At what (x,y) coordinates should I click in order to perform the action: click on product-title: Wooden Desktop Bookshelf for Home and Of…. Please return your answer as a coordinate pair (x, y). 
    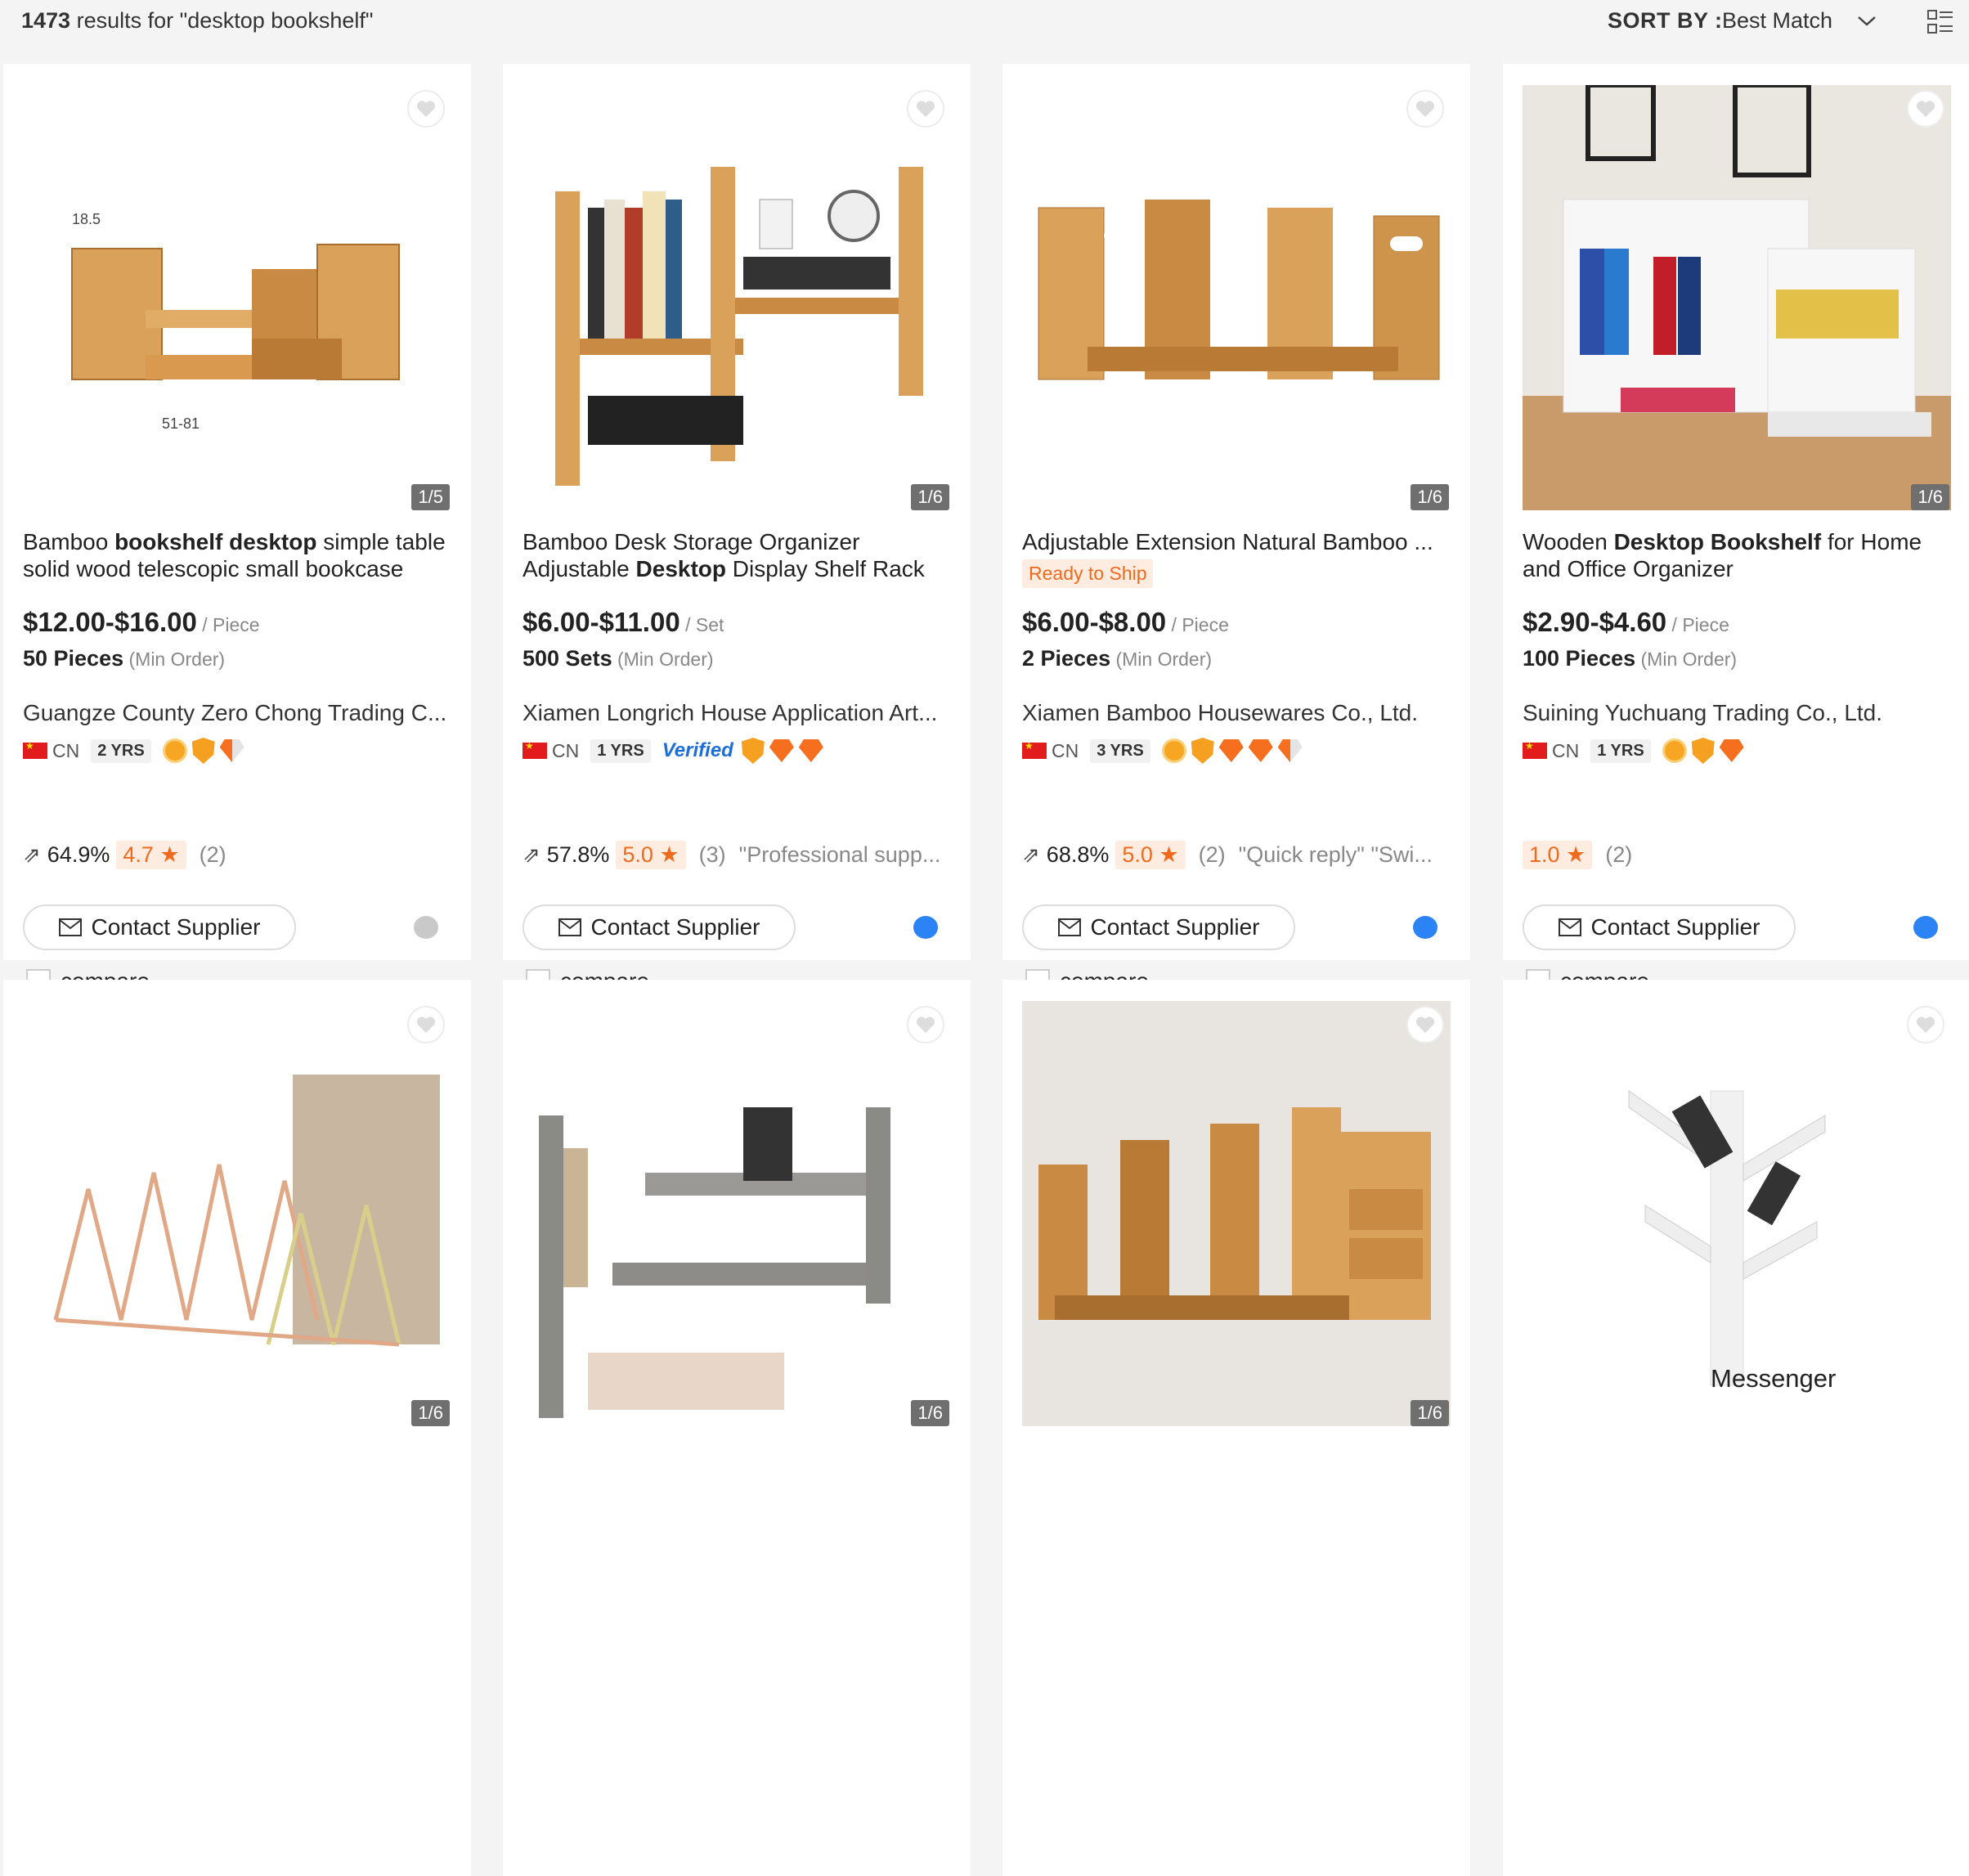
    Looking at the image, I should click on (1739, 555).